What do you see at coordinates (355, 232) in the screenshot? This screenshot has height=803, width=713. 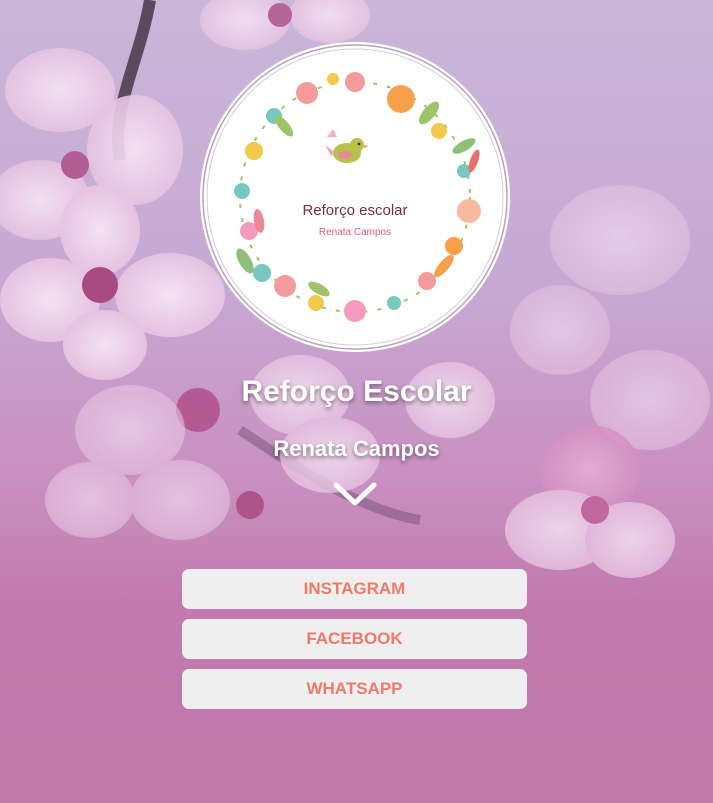 I see `logo-subtitle: Renata Campos` at bounding box center [355, 232].